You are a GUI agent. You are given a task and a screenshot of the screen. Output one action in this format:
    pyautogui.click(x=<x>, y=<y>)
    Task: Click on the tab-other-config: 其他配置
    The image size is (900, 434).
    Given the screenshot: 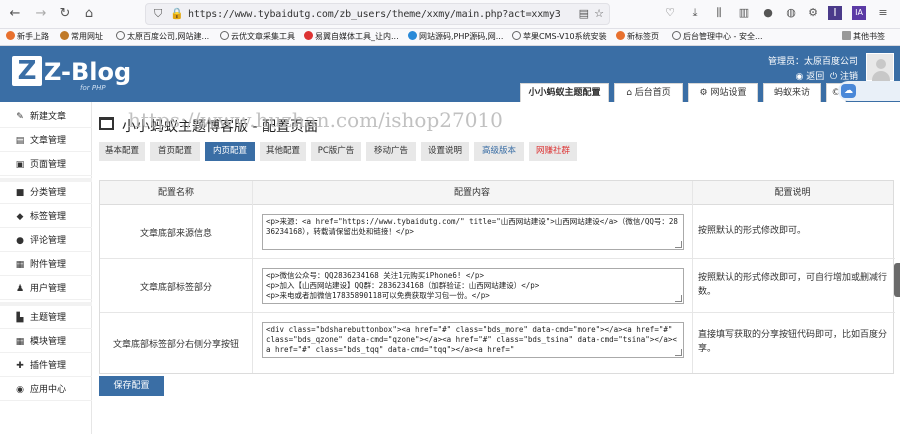 What is the action you would take?
    pyautogui.click(x=283, y=151)
    